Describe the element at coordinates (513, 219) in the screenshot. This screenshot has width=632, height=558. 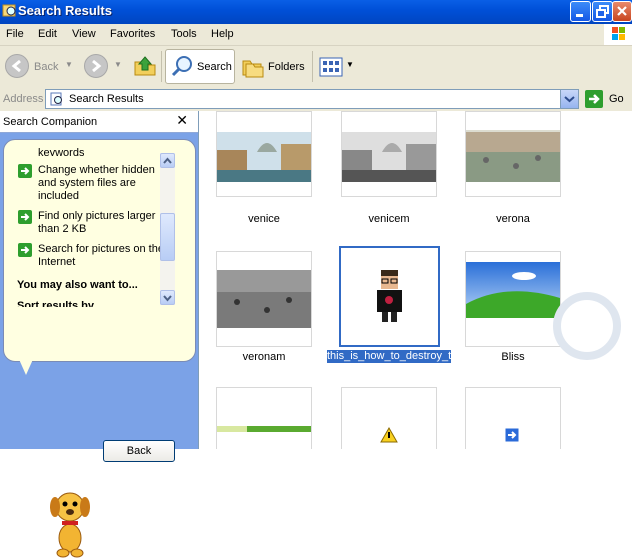
I see `file-name: verona` at that location.